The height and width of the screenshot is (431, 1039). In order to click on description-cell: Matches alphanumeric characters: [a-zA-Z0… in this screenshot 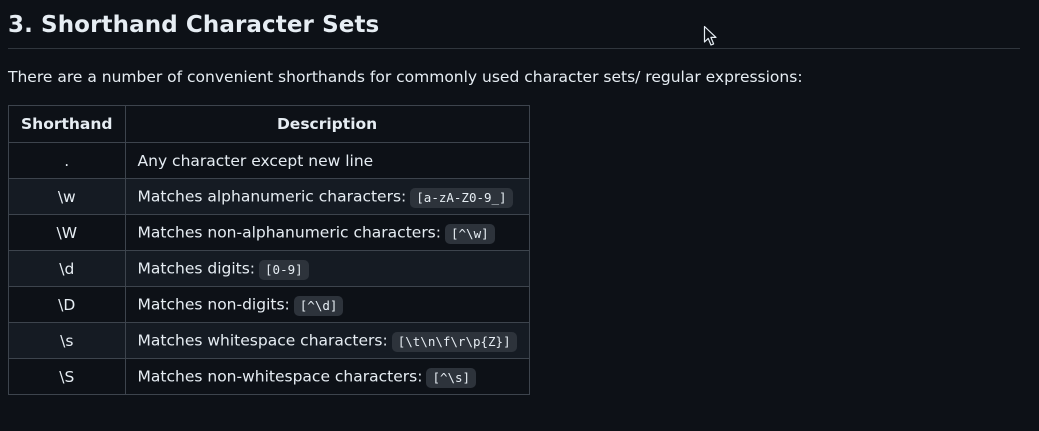, I will do `click(327, 196)`.